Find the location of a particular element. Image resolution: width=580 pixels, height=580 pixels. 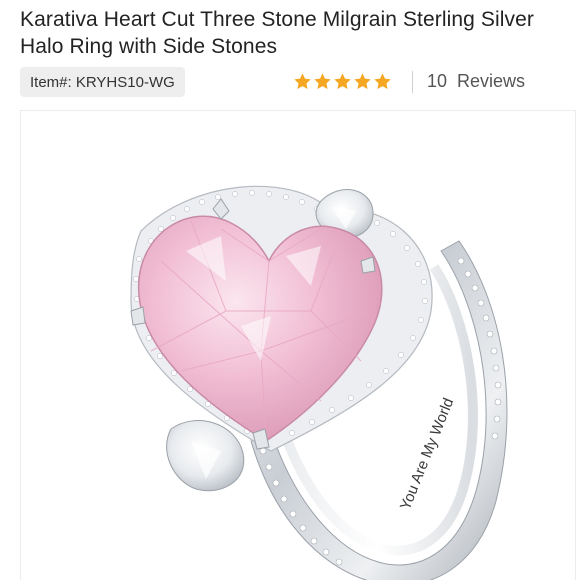

review-count: 10 is located at coordinates (437, 81).